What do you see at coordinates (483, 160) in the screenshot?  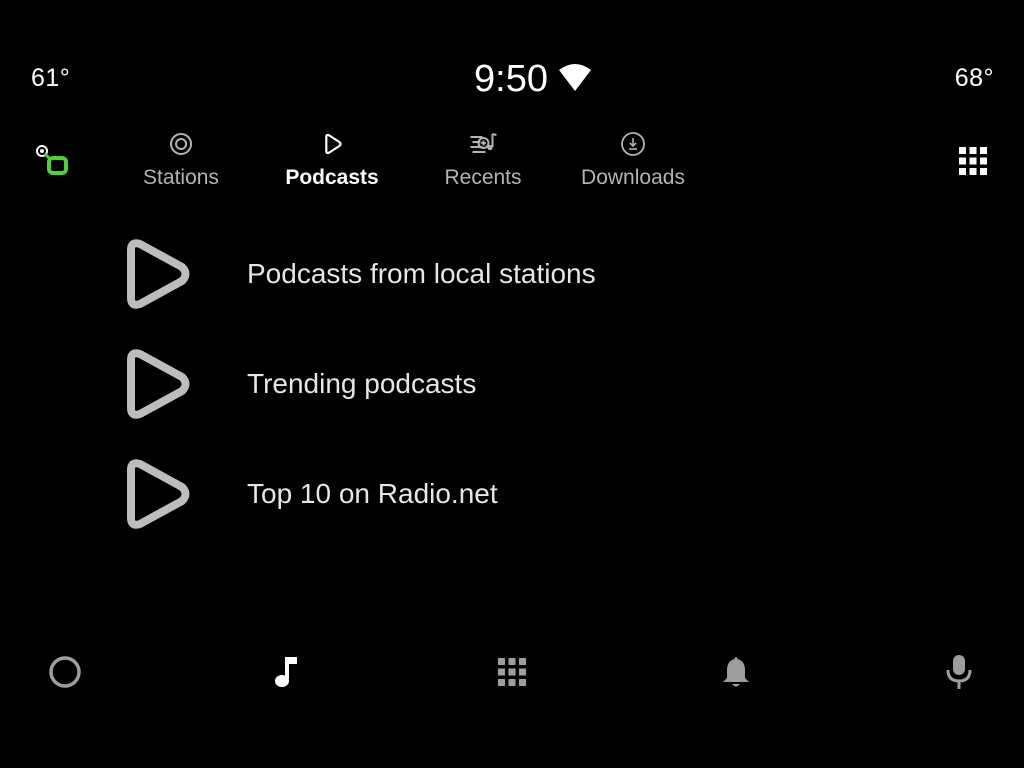 I see `tab-recents: Recents` at bounding box center [483, 160].